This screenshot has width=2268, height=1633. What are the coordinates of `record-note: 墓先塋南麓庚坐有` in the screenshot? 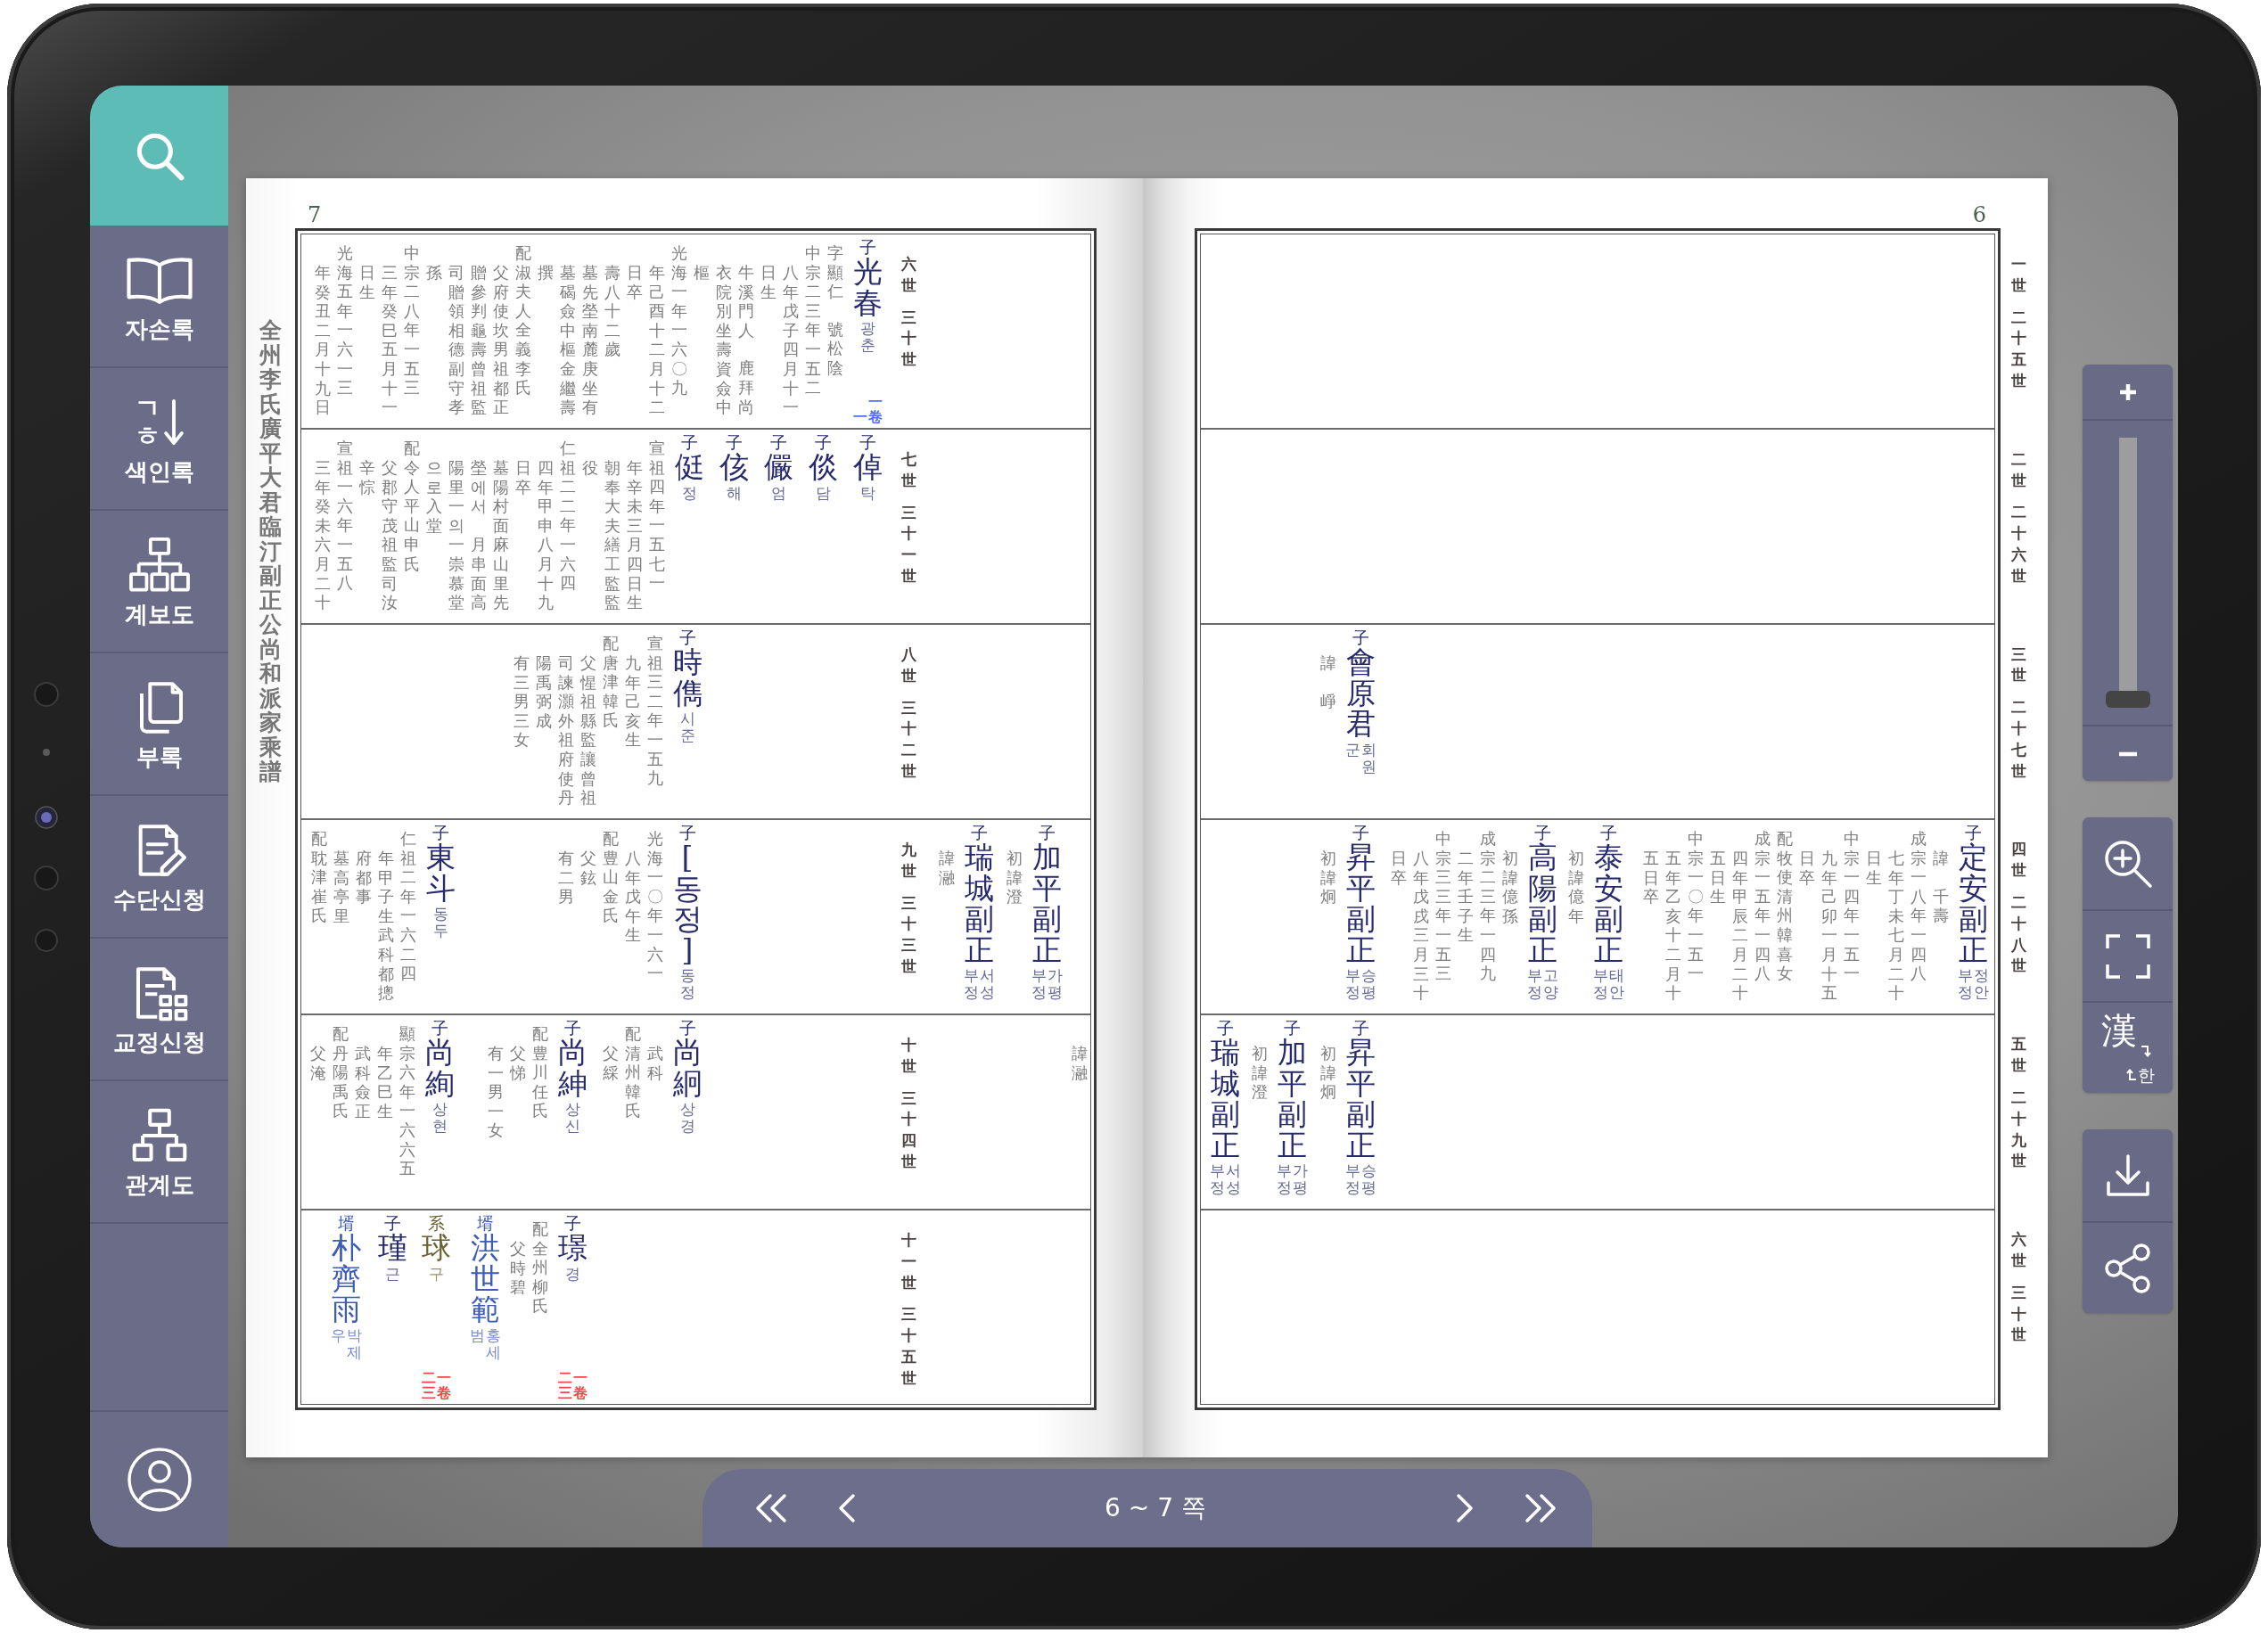 It's located at (589, 340).